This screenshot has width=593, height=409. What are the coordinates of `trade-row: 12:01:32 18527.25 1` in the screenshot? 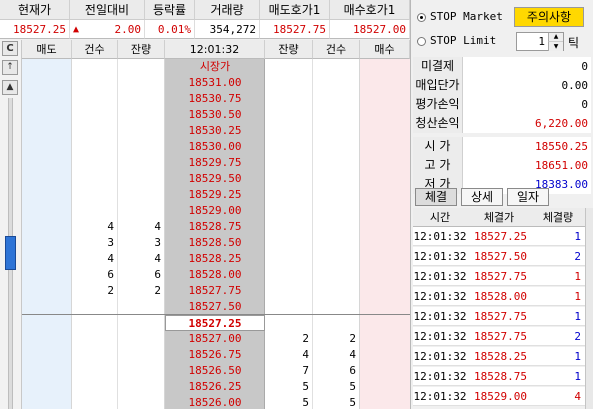 It's located at (499, 236).